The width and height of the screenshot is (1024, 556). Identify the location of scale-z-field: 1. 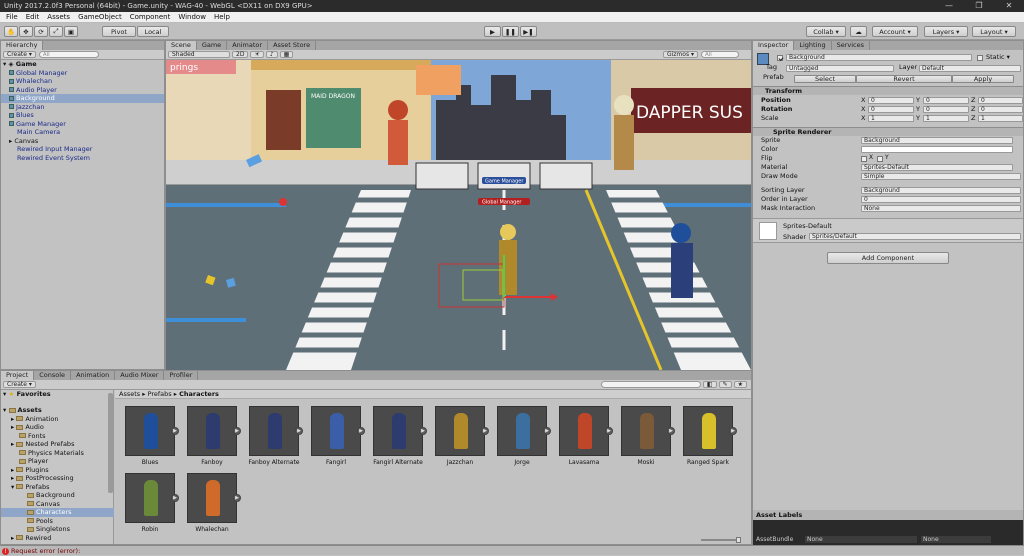
(1000, 118).